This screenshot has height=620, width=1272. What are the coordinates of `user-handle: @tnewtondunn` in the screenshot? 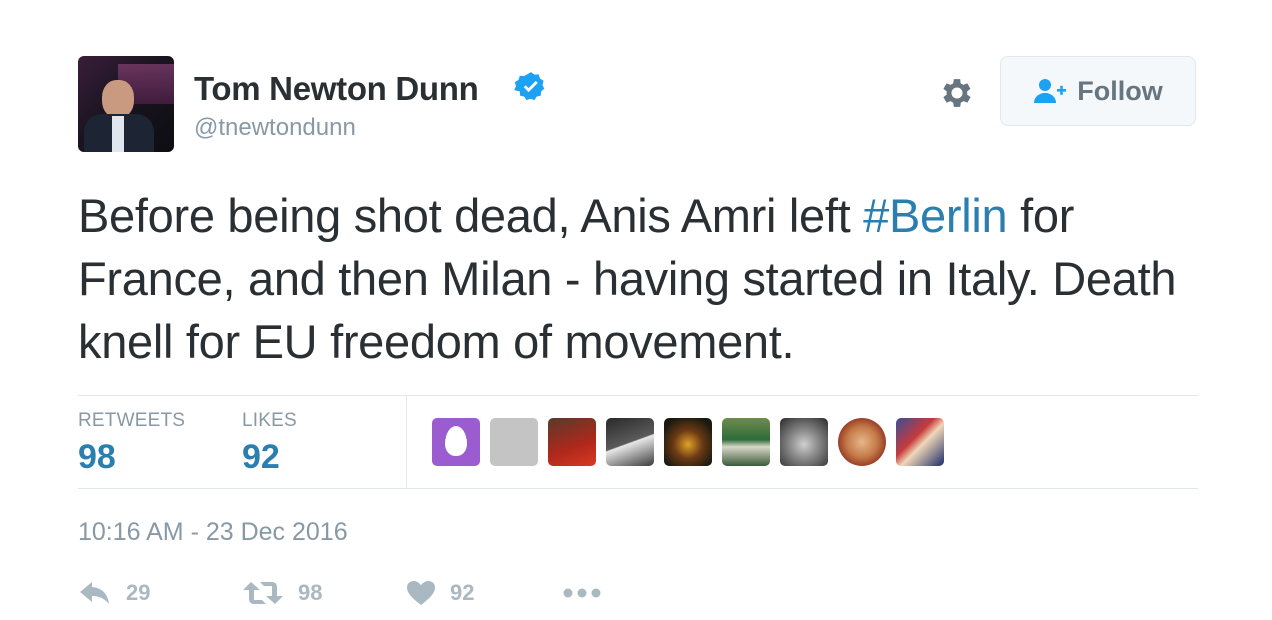 It's located at (275, 128).